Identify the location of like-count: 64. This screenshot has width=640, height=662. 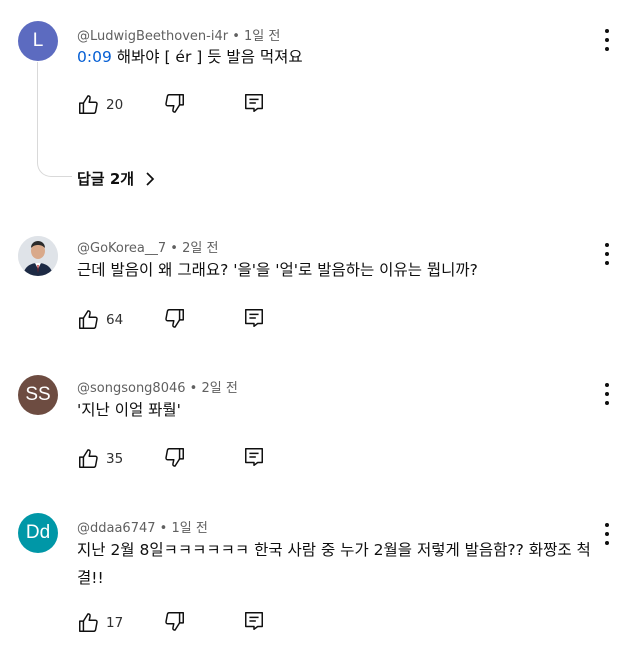
(115, 320).